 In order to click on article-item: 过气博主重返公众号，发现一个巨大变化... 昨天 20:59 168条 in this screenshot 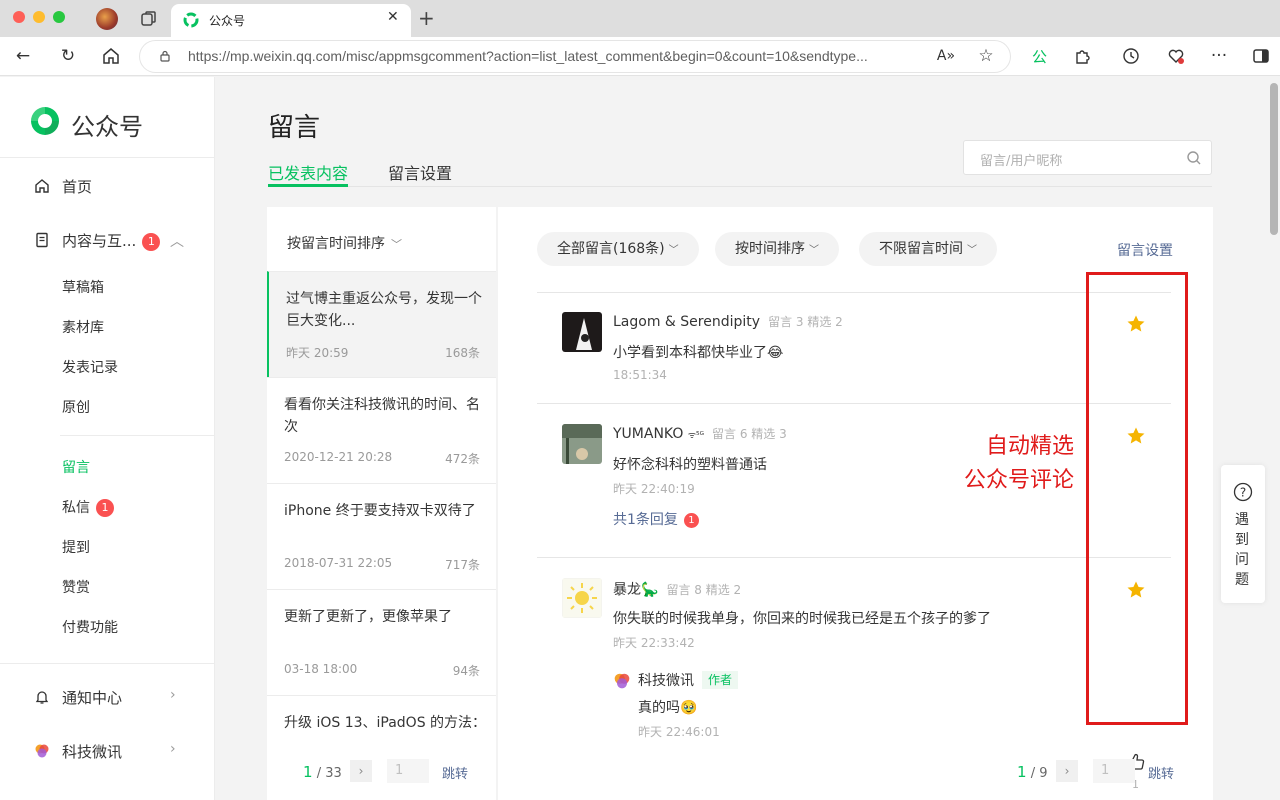, I will do `click(381, 324)`.